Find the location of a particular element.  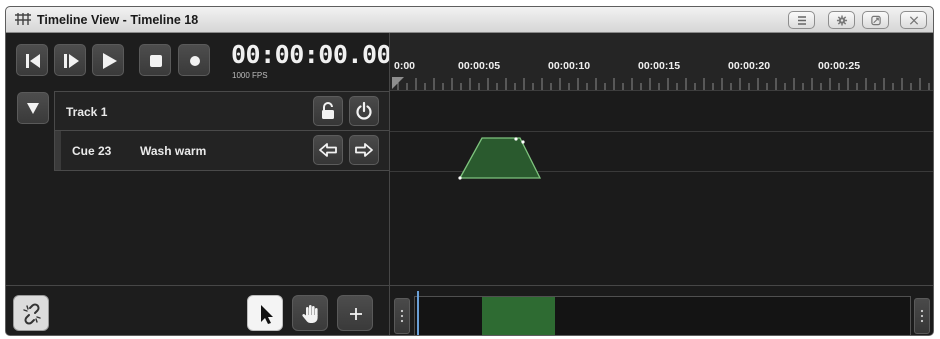

step-forward-button is located at coordinates (70, 60).